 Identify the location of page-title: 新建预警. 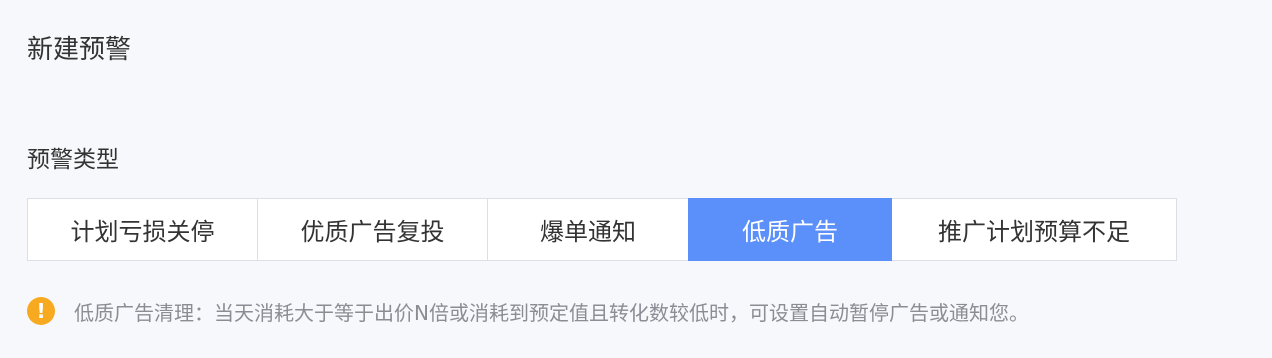
(79, 50).